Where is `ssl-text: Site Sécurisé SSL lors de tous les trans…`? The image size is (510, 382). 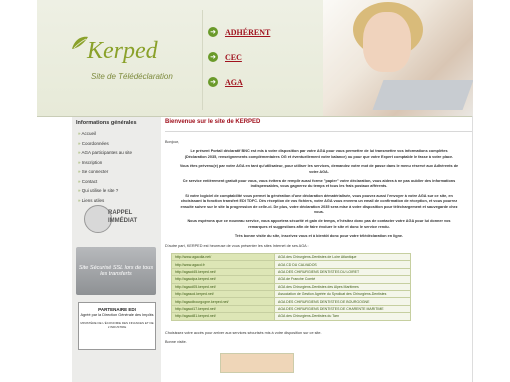 ssl-text: Site Sécurisé SSL lors de tous les trans… is located at coordinates (116, 271).